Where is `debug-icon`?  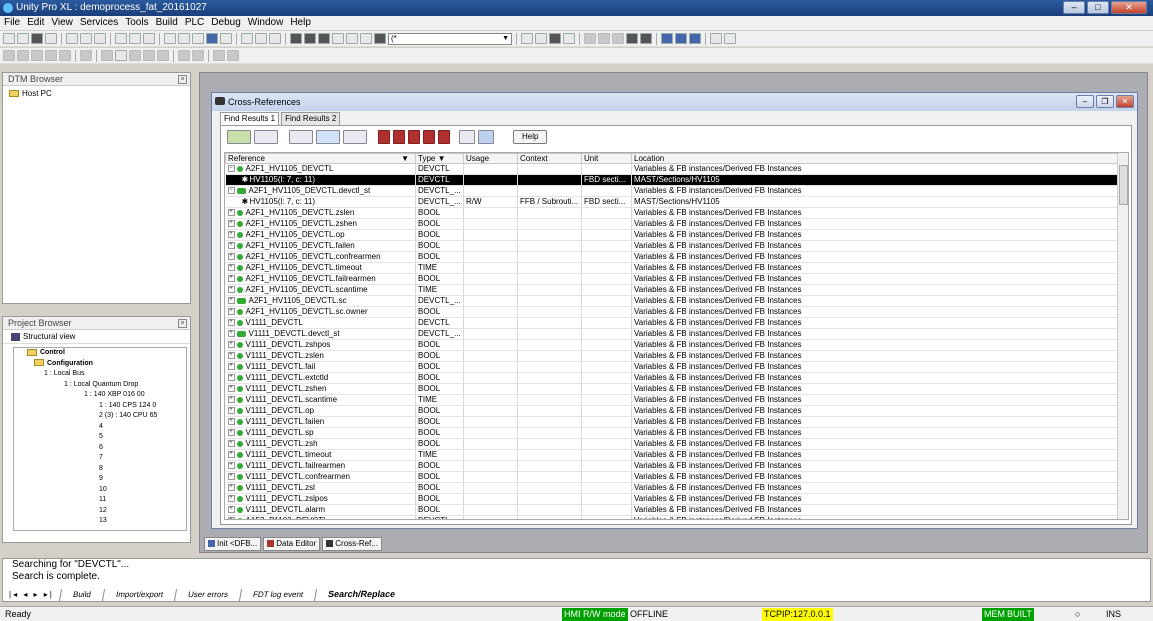 debug-icon is located at coordinates (247, 38).